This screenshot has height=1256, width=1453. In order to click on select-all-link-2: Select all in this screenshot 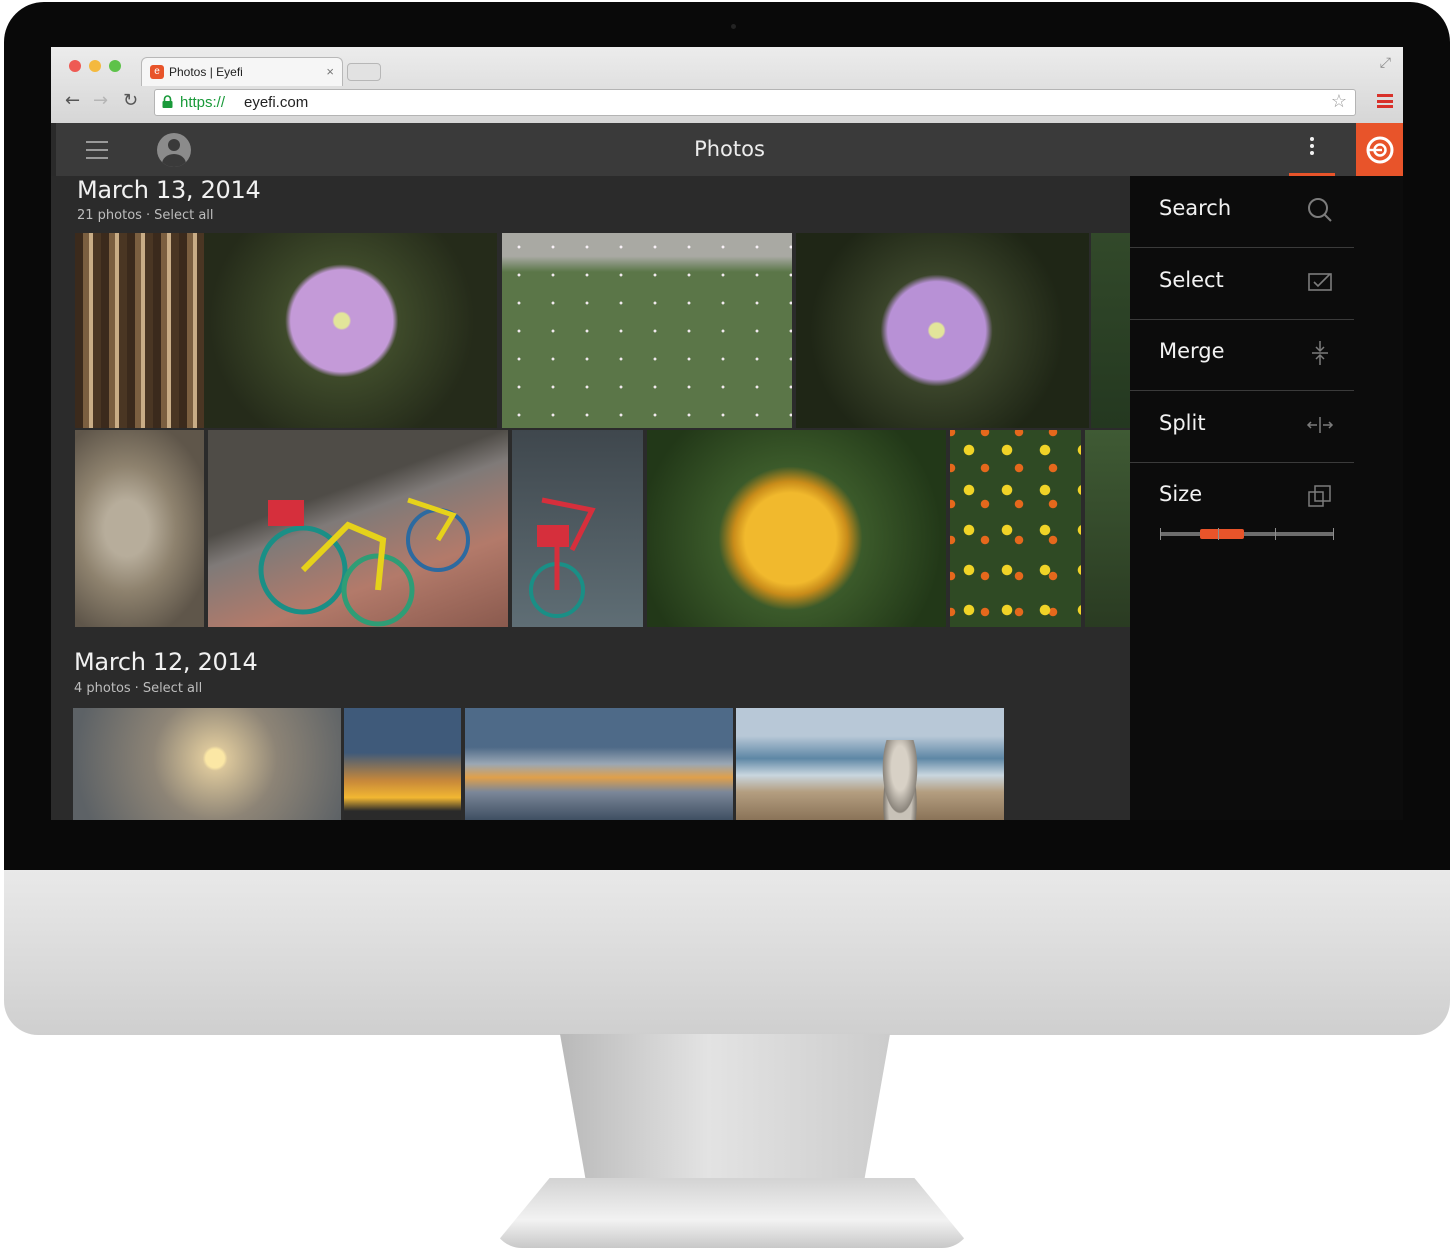, I will do `click(172, 688)`.